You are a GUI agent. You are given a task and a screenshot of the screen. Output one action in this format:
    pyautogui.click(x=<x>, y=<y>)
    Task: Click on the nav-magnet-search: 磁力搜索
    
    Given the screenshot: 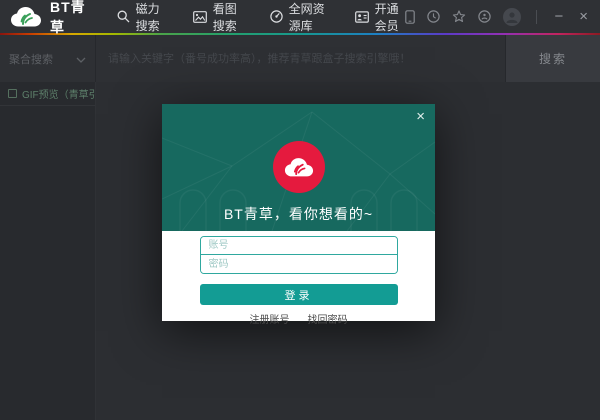 What is the action you would take?
    pyautogui.click(x=142, y=17)
    